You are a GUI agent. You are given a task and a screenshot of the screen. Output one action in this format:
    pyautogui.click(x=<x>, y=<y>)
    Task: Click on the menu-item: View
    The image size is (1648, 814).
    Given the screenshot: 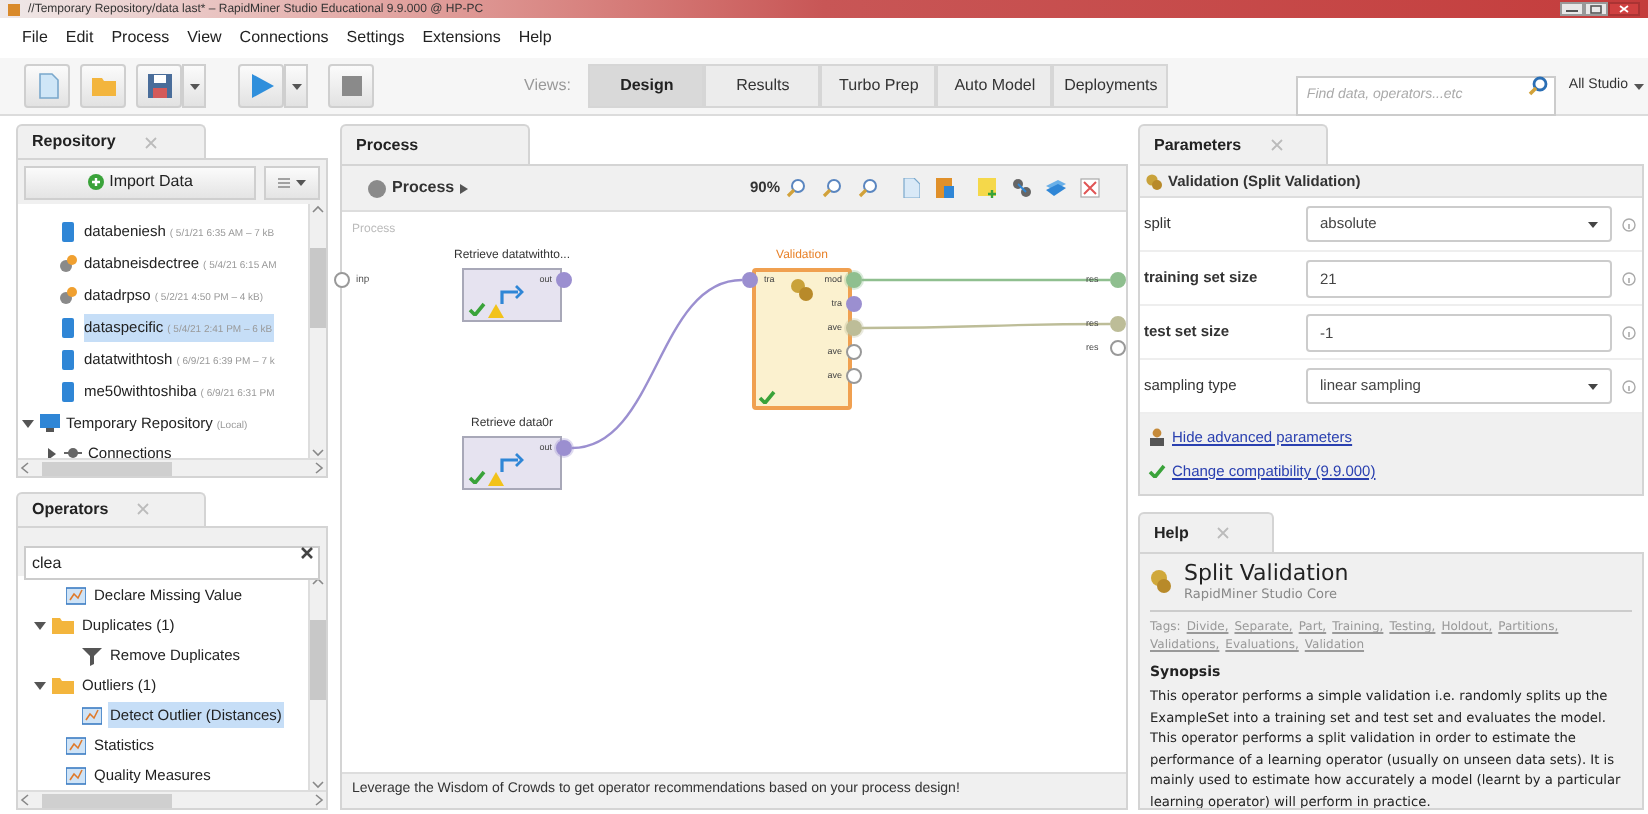 What is the action you would take?
    pyautogui.click(x=204, y=38)
    